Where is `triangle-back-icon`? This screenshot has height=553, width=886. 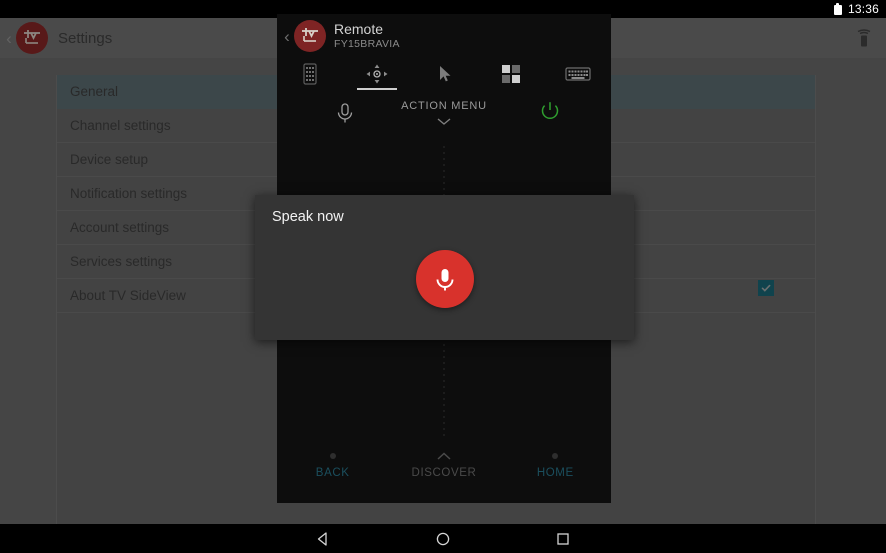
triangle-back-icon is located at coordinates (322, 538).